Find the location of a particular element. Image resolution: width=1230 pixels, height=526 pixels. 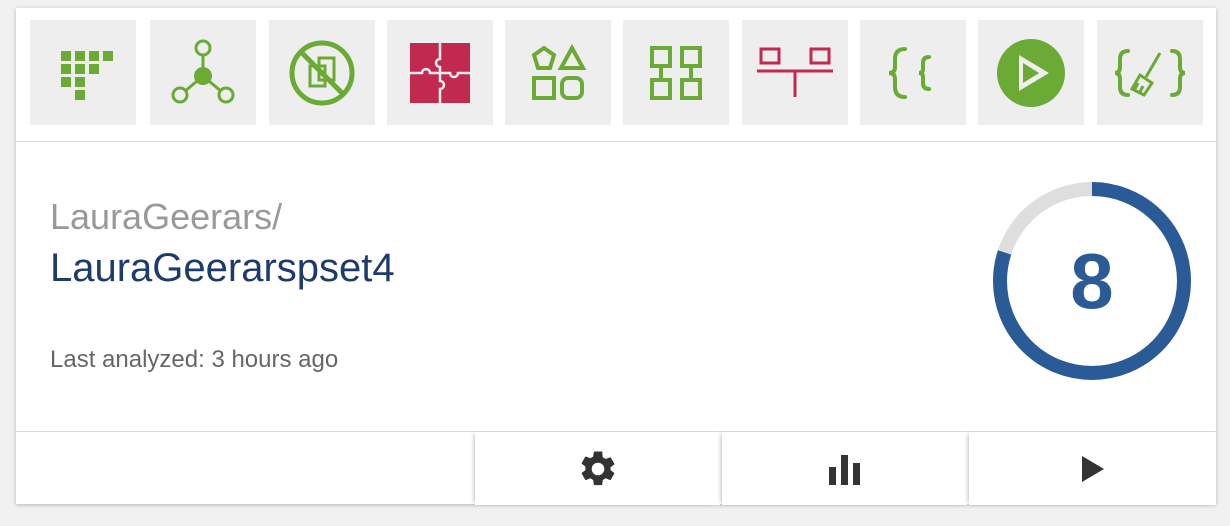

broom-braces-icon is located at coordinates (1150, 72).